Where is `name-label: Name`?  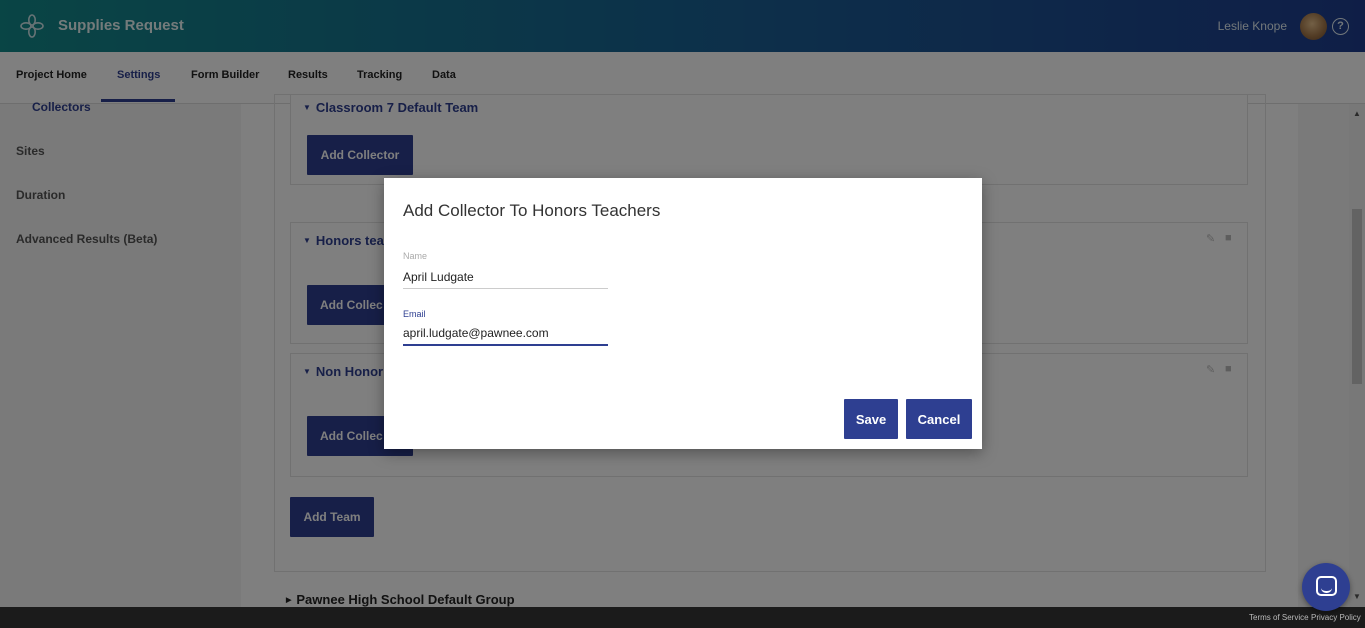 name-label: Name is located at coordinates (415, 256).